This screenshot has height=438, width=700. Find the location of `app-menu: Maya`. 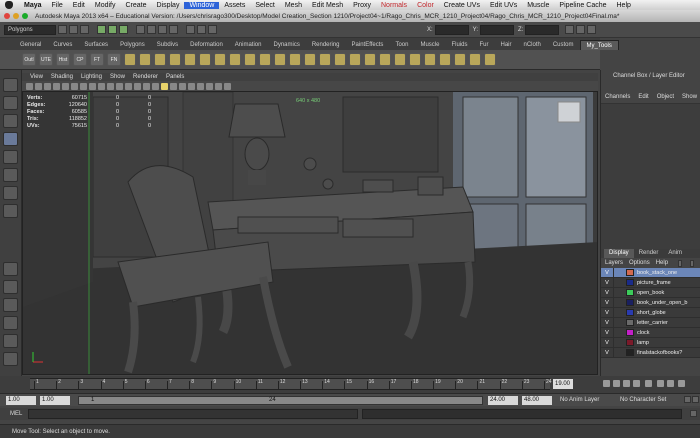

app-menu: Maya is located at coordinates (33, 5).